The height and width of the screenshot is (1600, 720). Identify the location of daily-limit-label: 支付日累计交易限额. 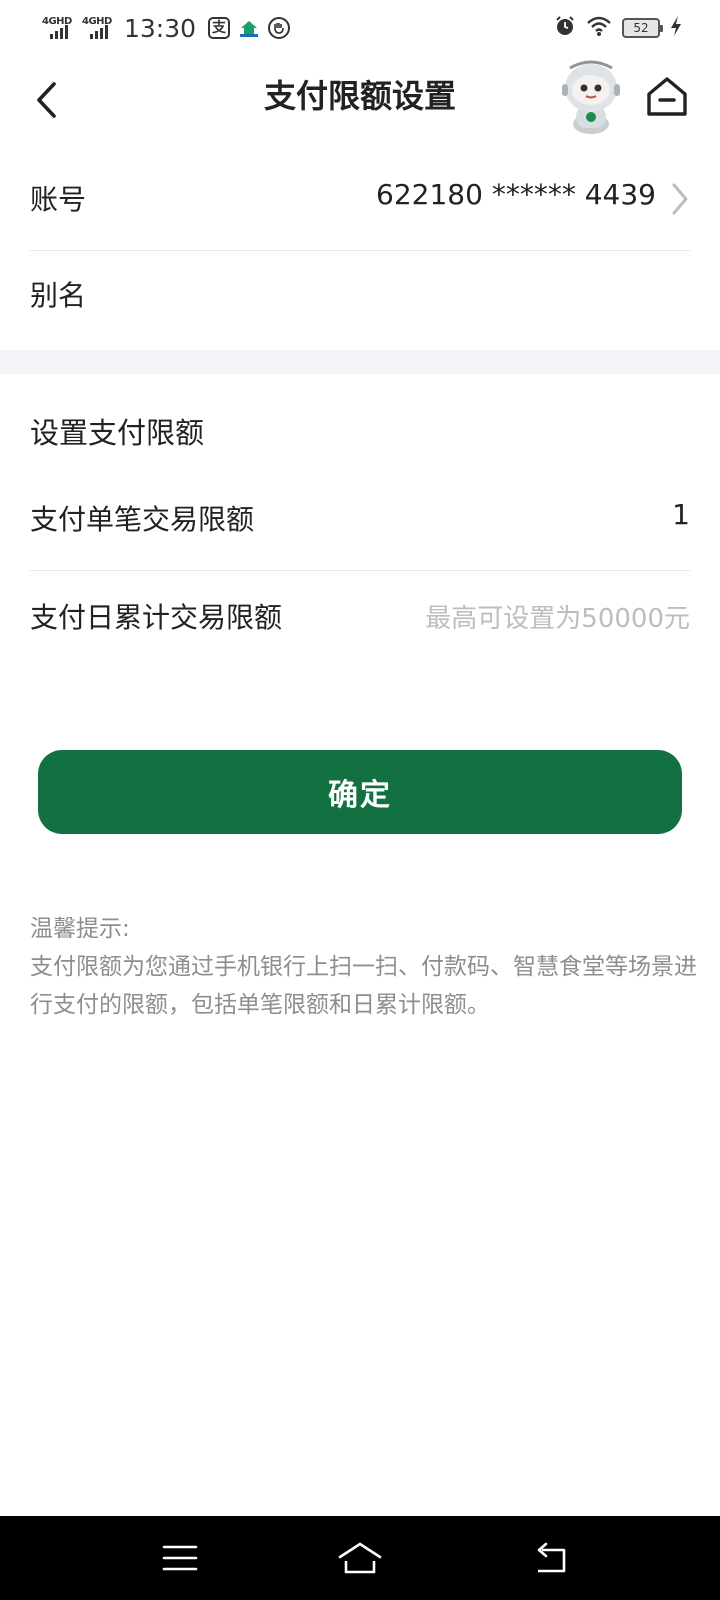
(156, 617).